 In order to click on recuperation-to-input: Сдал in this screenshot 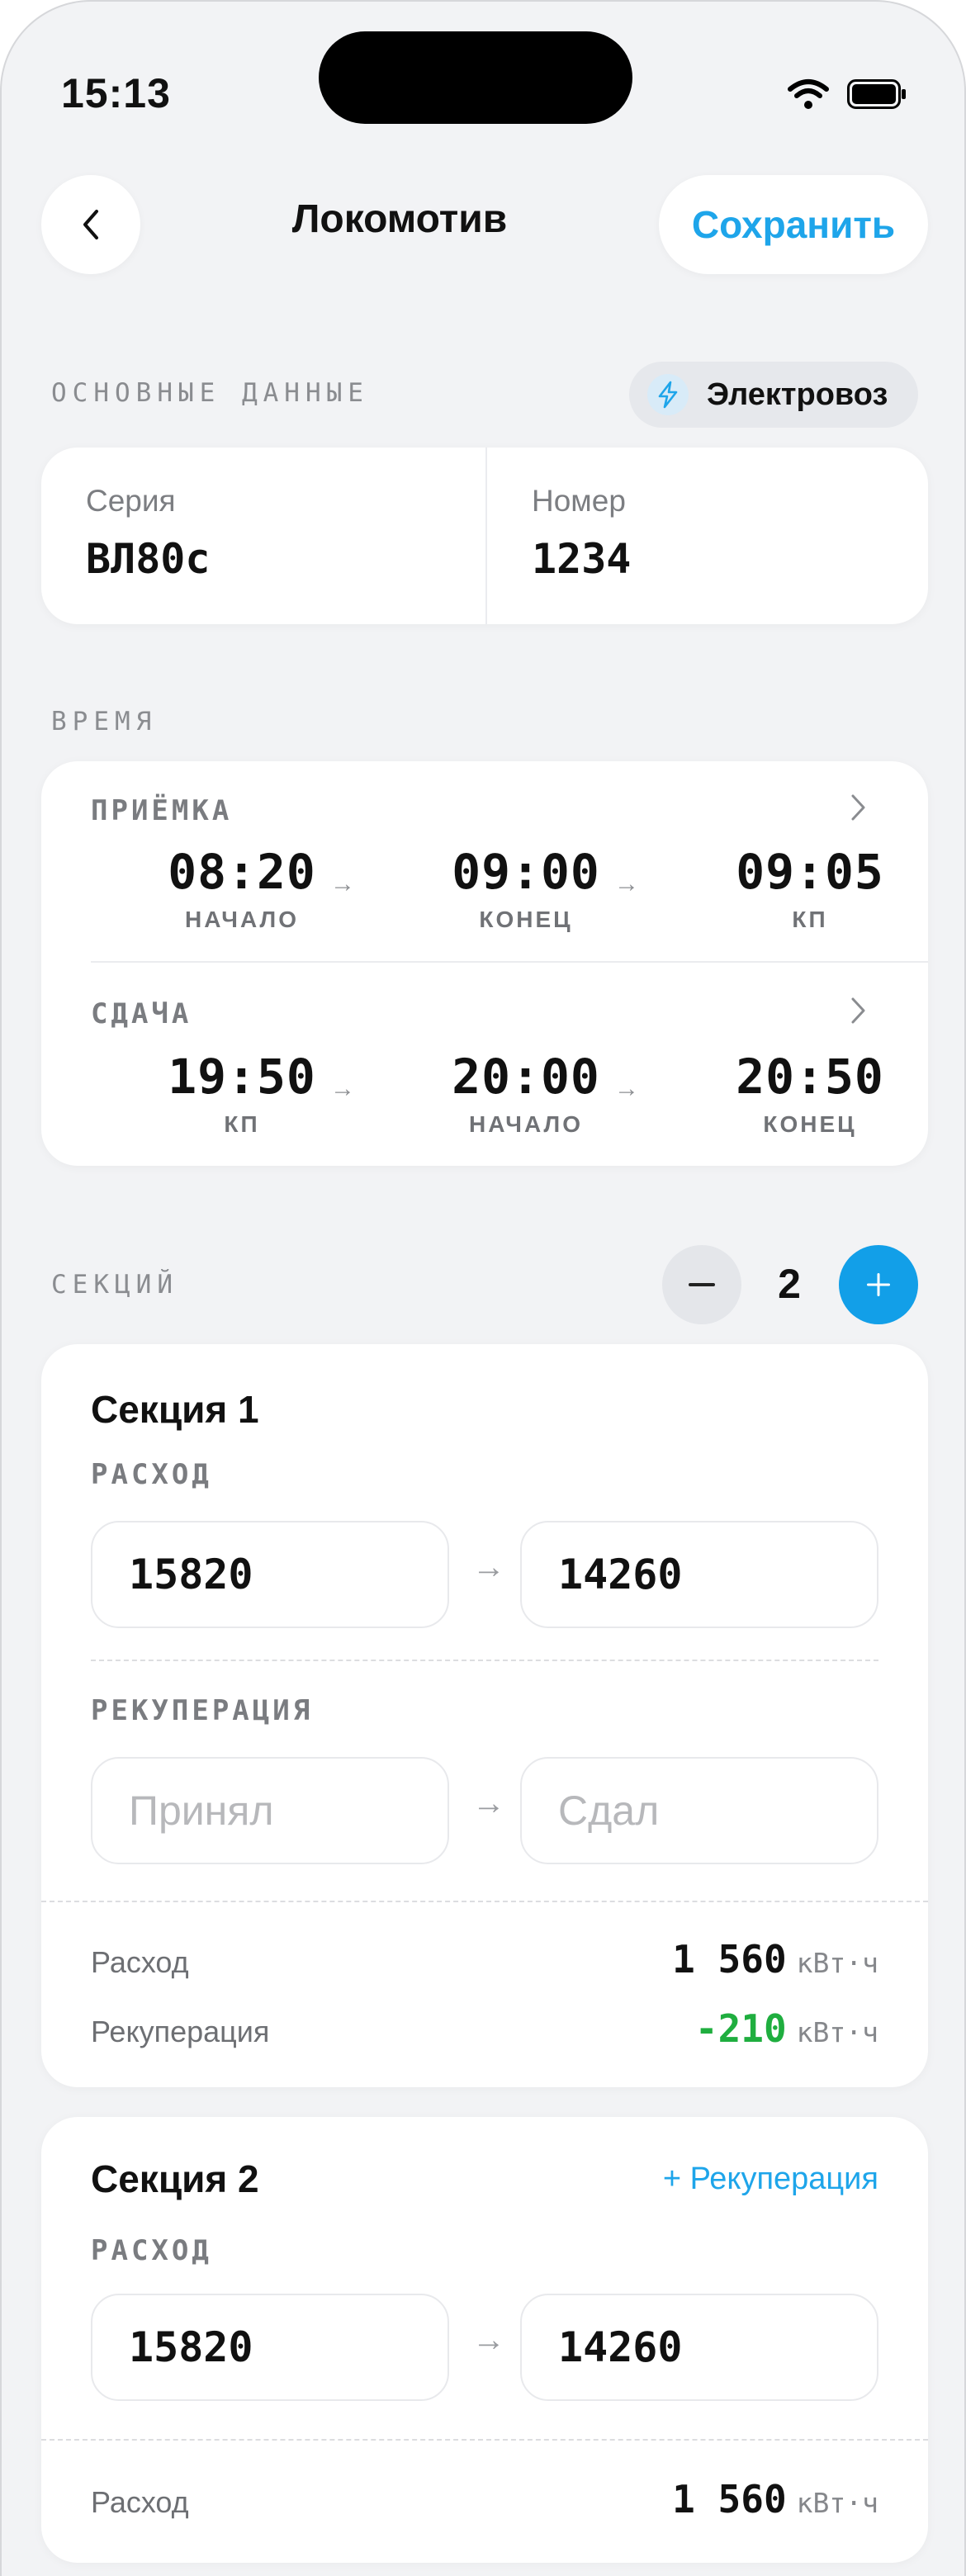, I will do `click(699, 1810)`.